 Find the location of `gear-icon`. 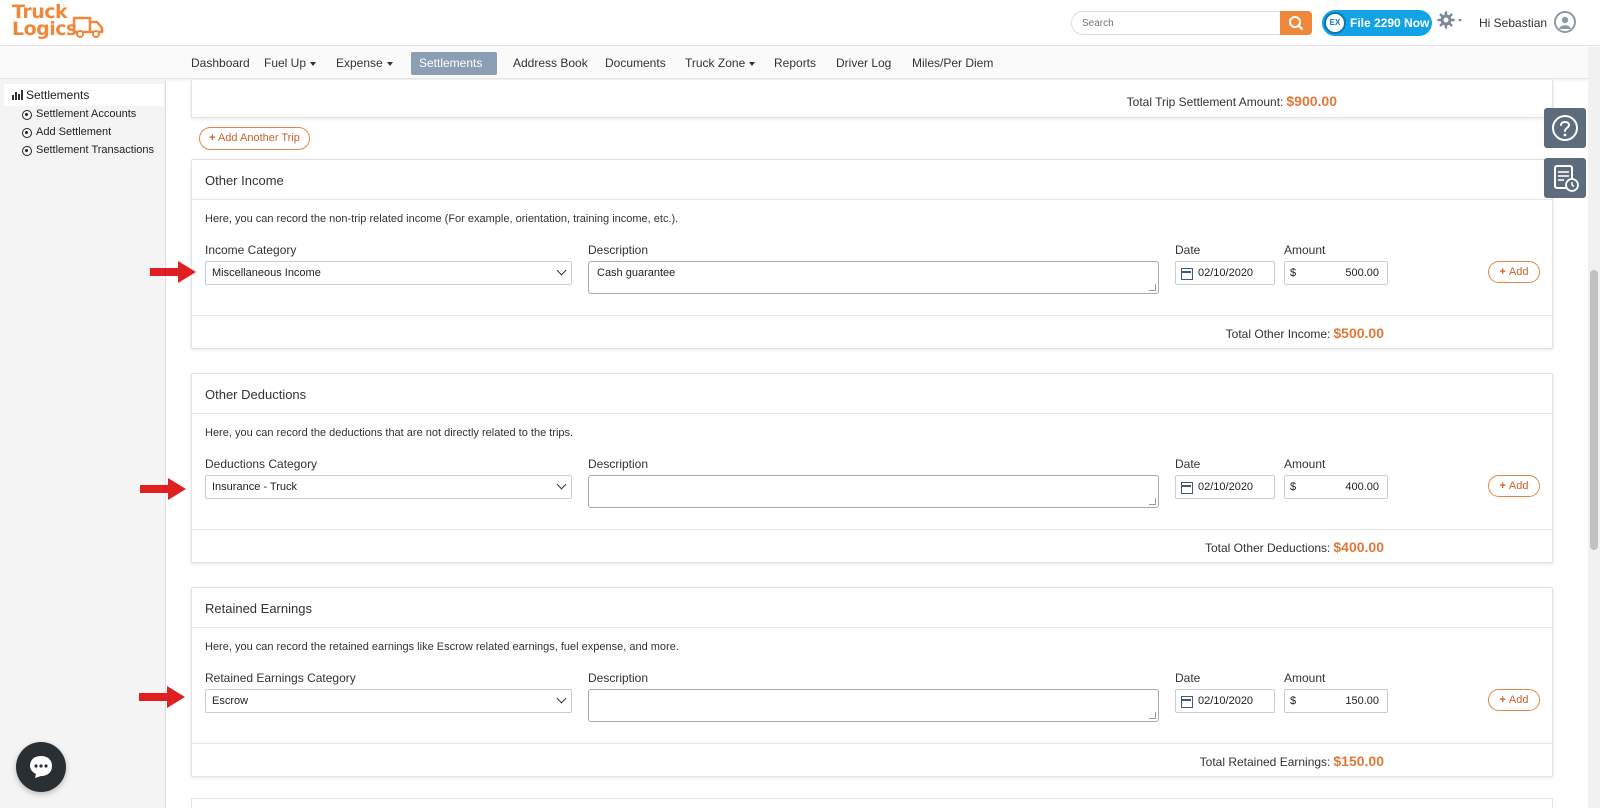

gear-icon is located at coordinates (1449, 20).